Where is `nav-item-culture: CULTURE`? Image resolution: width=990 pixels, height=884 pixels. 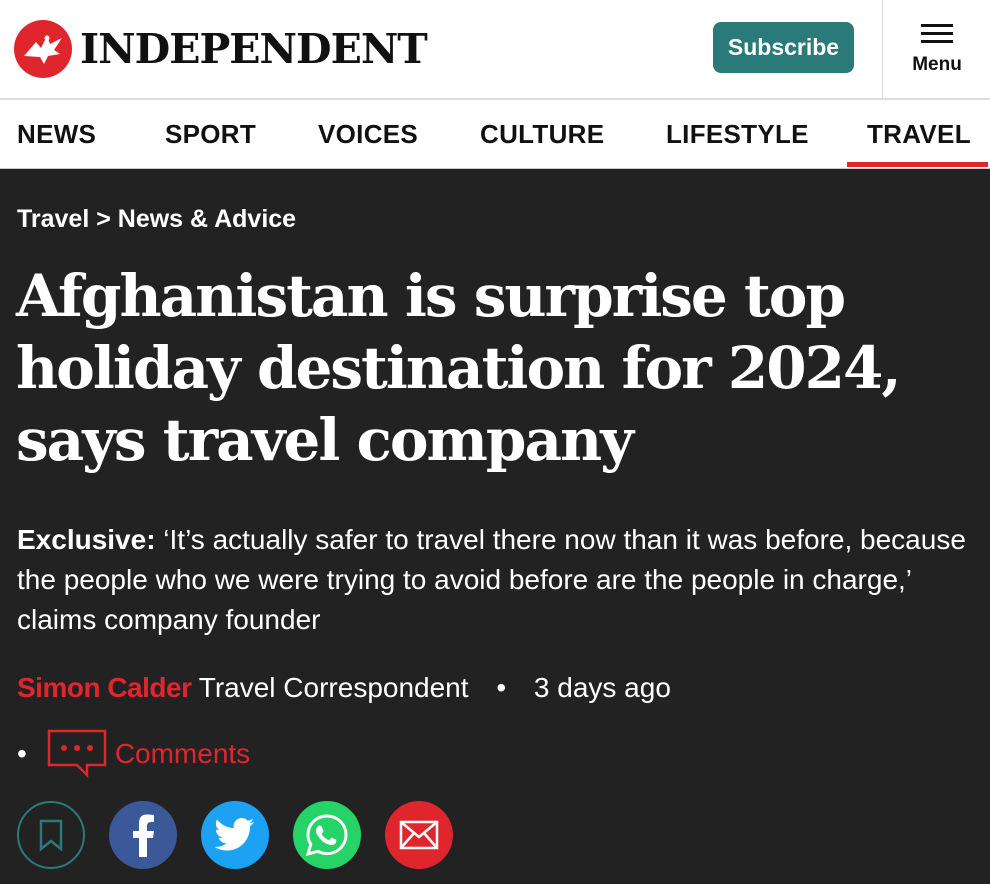
nav-item-culture: CULTURE is located at coordinates (542, 134).